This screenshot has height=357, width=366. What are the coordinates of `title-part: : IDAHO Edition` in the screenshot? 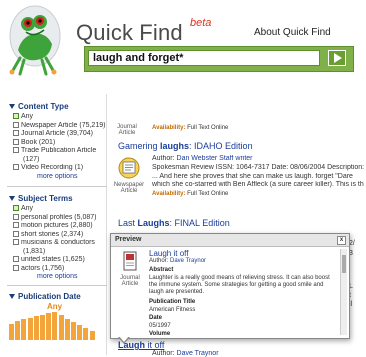 It's located at (221, 146).